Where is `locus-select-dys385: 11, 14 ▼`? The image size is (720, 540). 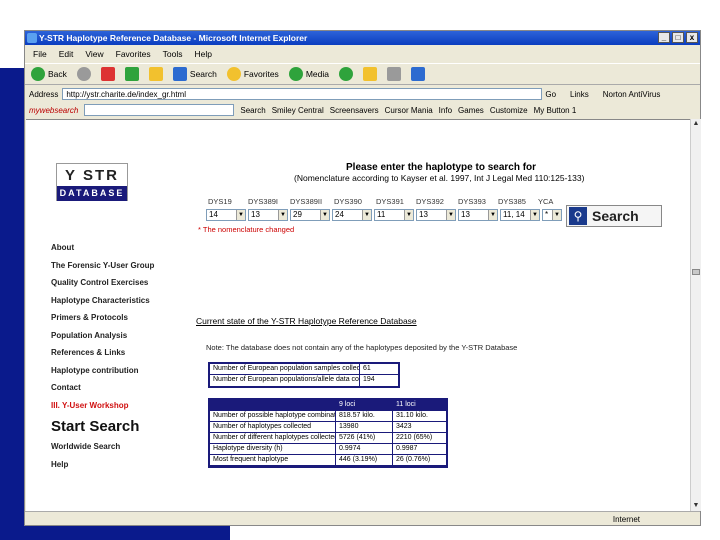 locus-select-dys385: 11, 14 ▼ is located at coordinates (520, 215).